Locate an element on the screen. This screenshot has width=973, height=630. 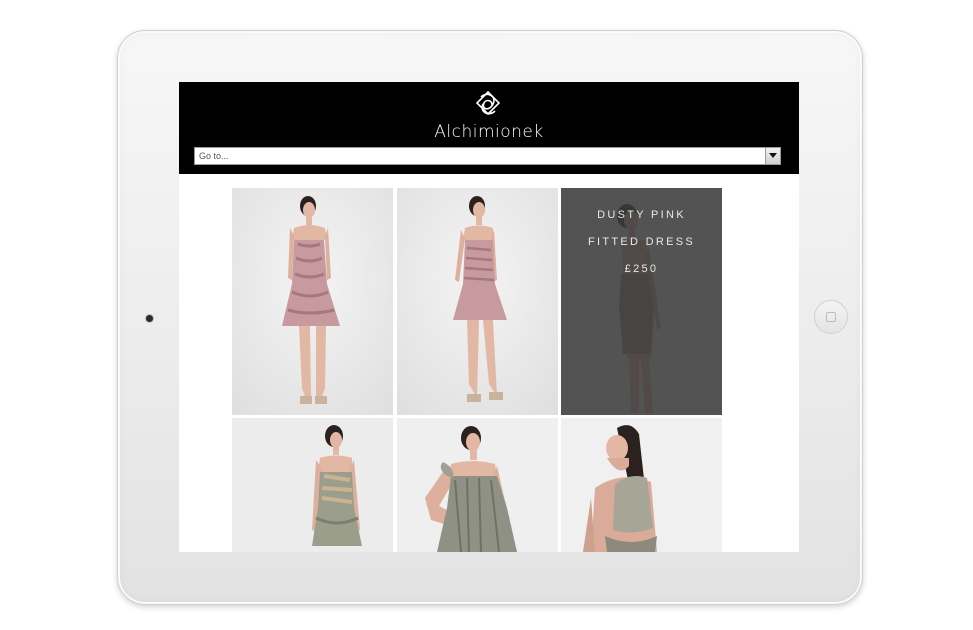
dress-shape is located at coordinates (633, 504).